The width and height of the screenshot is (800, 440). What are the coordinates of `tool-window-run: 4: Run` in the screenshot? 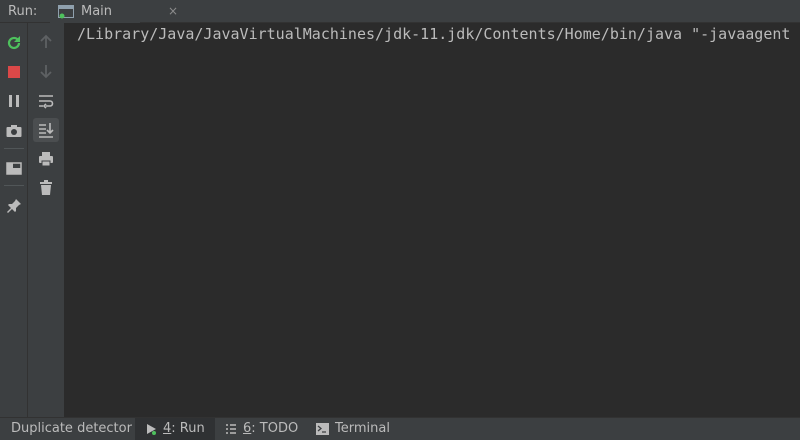 It's located at (175, 429).